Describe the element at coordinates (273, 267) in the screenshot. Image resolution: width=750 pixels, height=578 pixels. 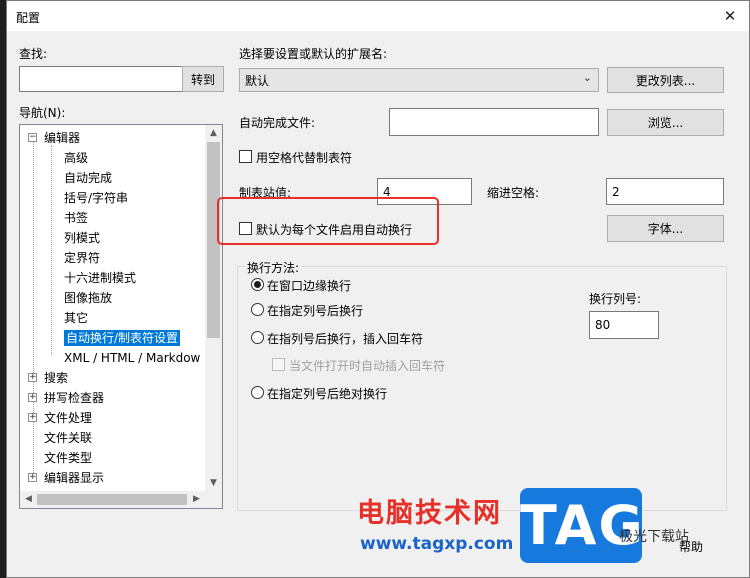
I see `wrap-method-label: 换行方法:` at that location.